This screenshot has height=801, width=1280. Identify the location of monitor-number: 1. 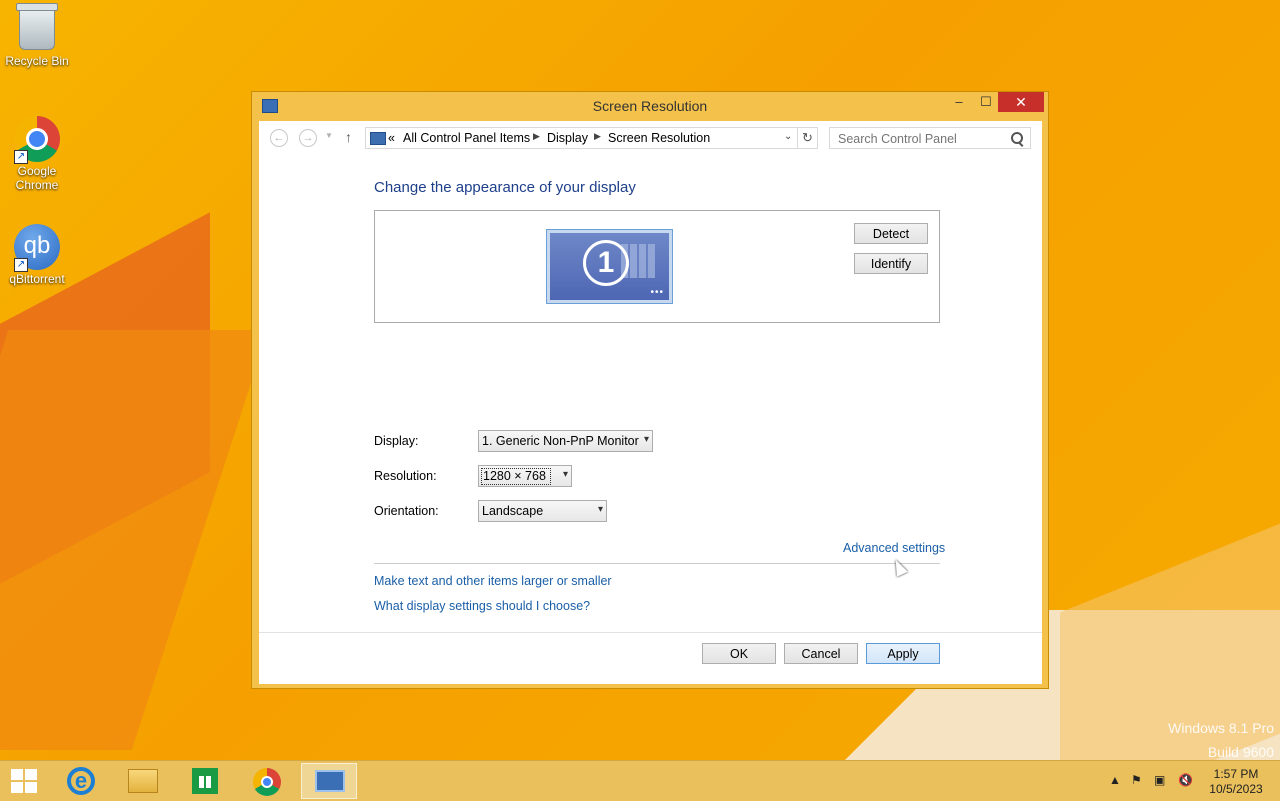
(606, 263).